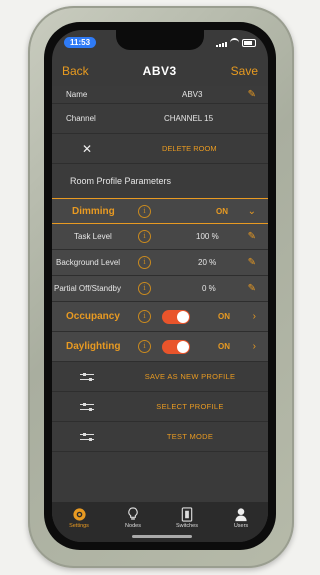  What do you see at coordinates (176, 346) in the screenshot?
I see `daylighting-toggle` at bounding box center [176, 346].